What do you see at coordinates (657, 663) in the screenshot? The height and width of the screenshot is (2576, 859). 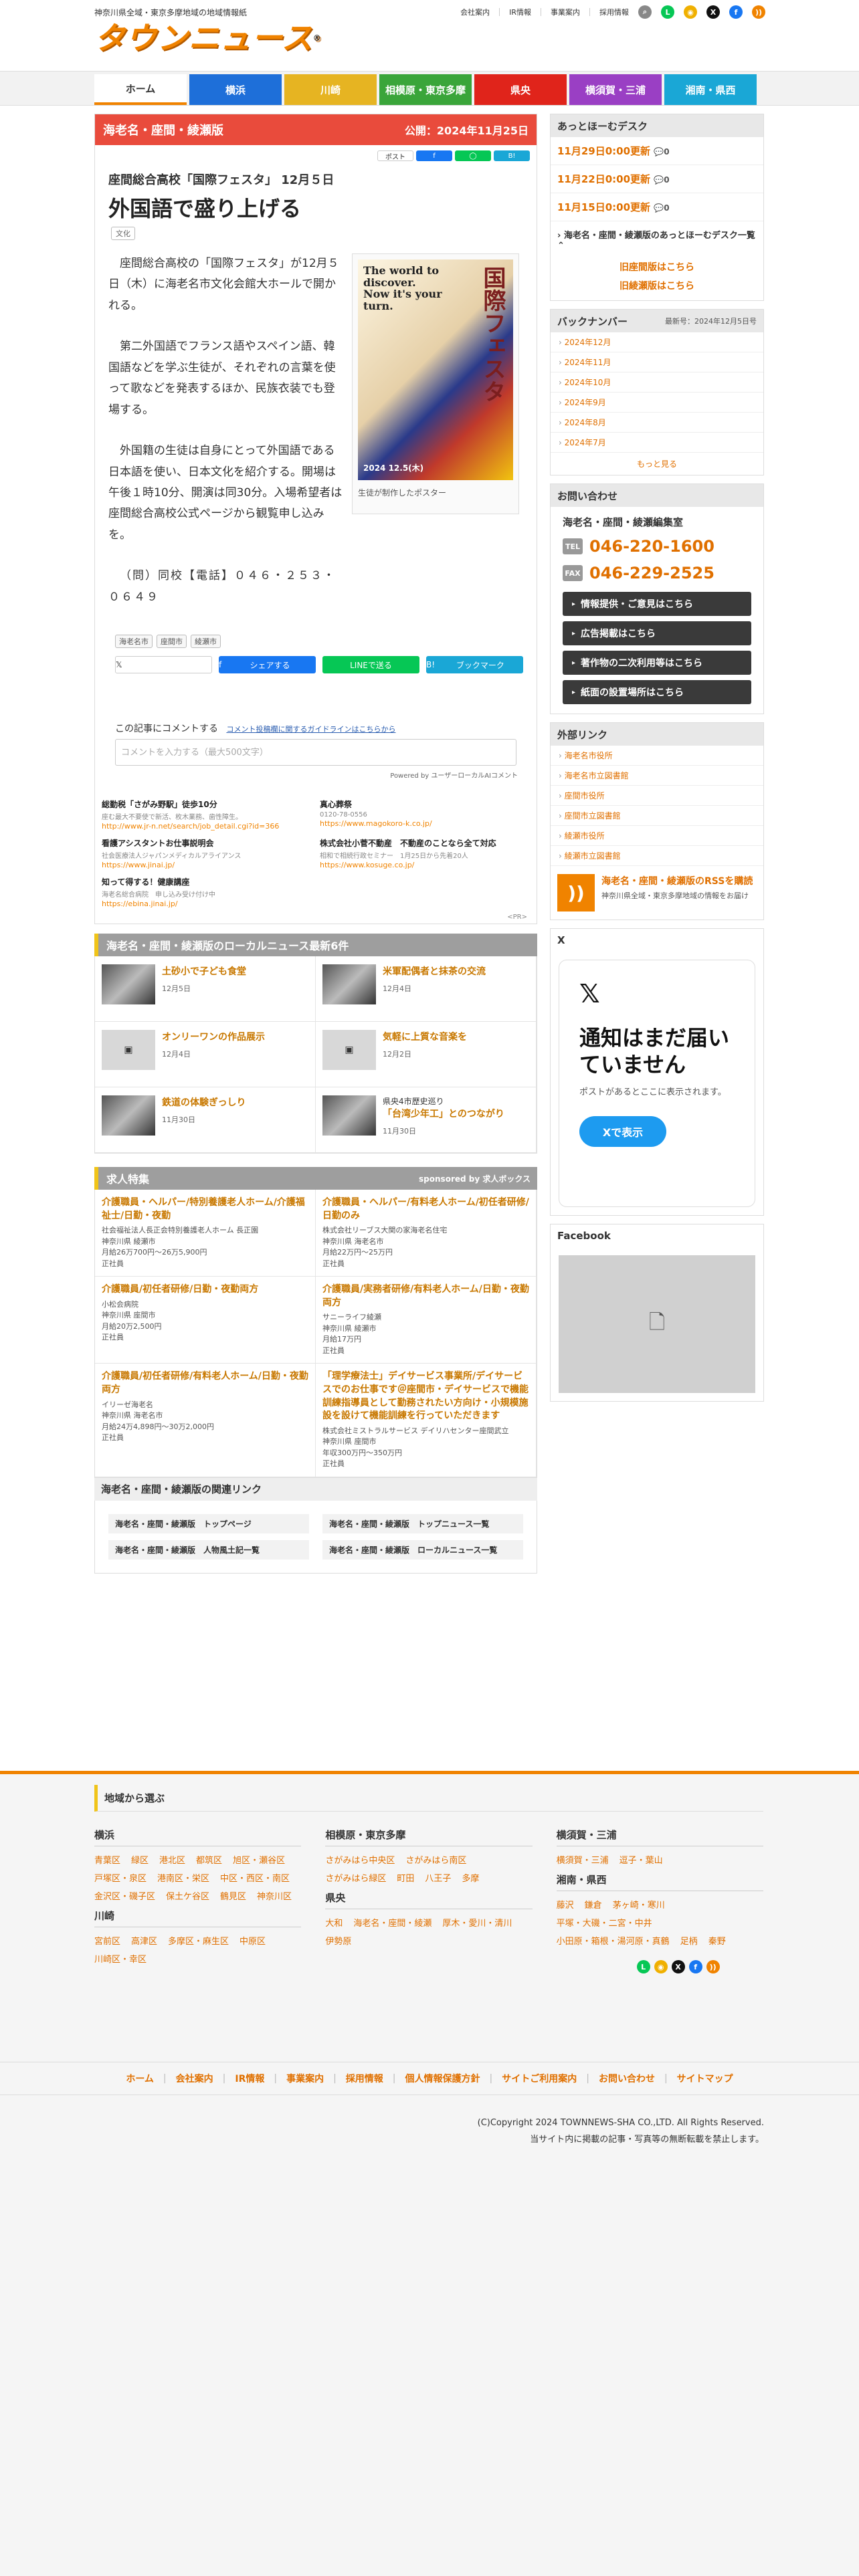 I see `secondary-use-button: 著作物の二次利用等はこちら` at bounding box center [657, 663].